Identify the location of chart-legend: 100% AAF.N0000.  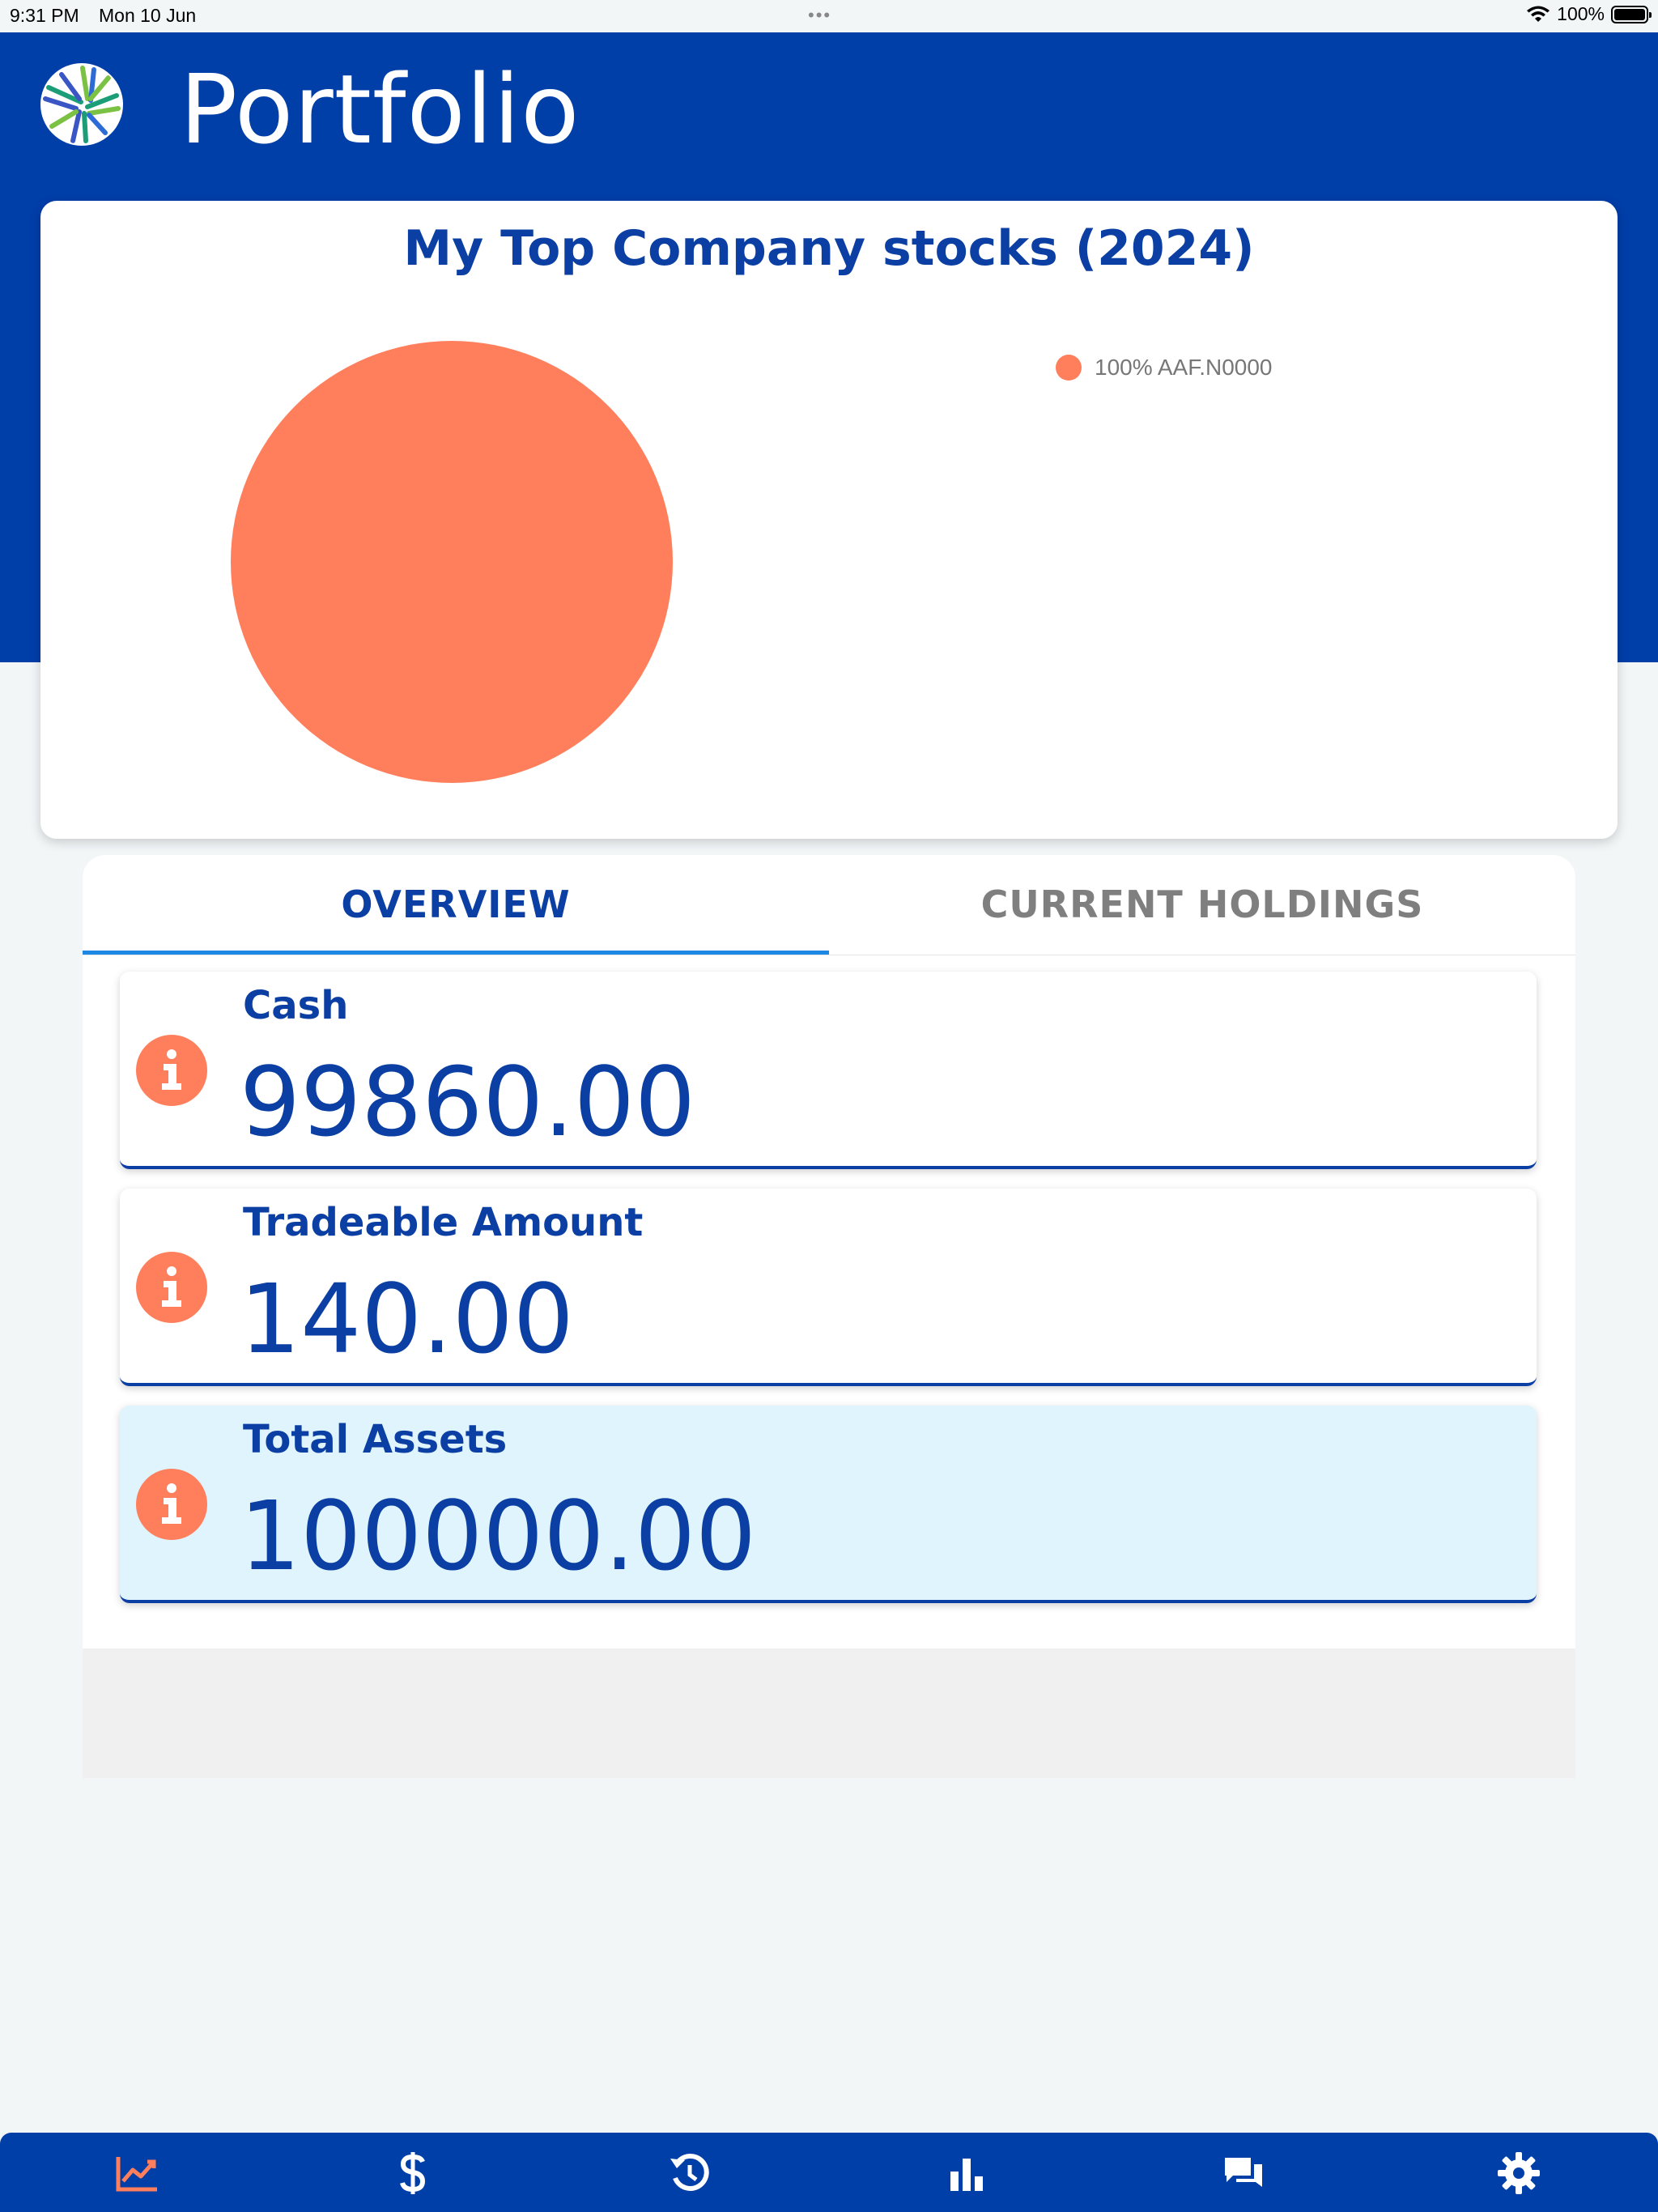
(1164, 368).